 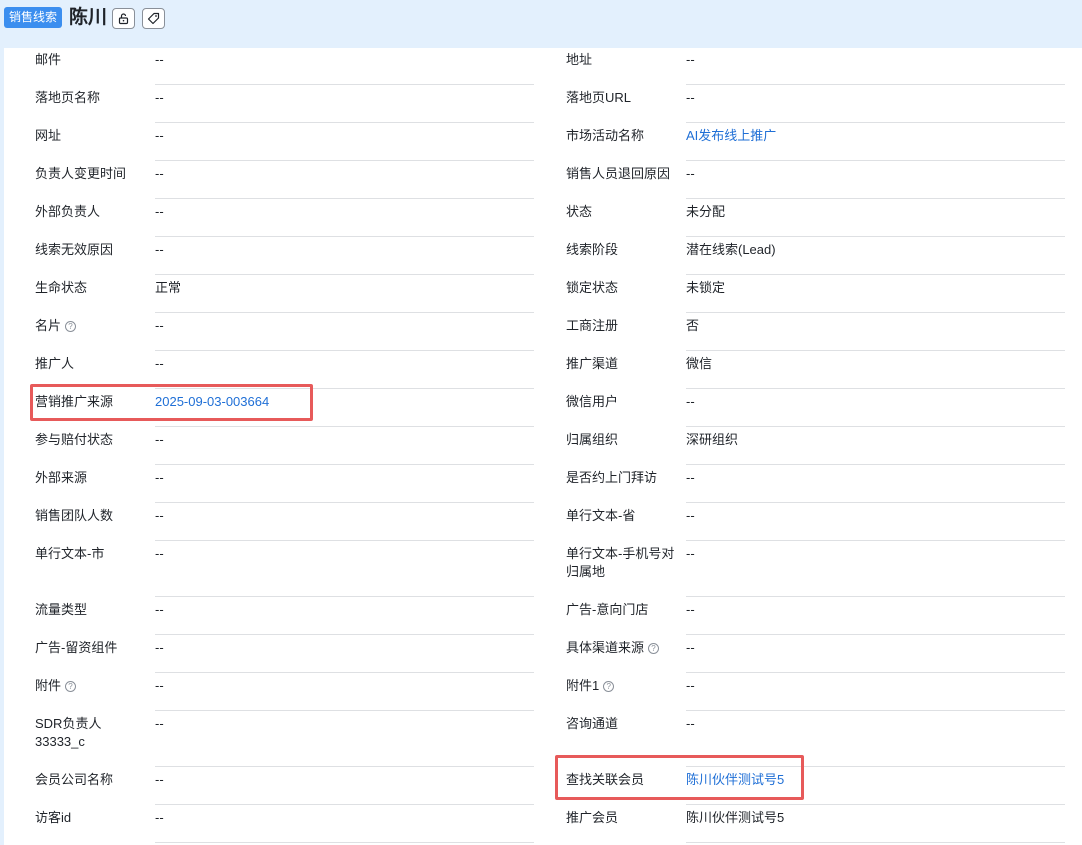 What do you see at coordinates (91, 478) in the screenshot?
I see `field-label: 外部来源` at bounding box center [91, 478].